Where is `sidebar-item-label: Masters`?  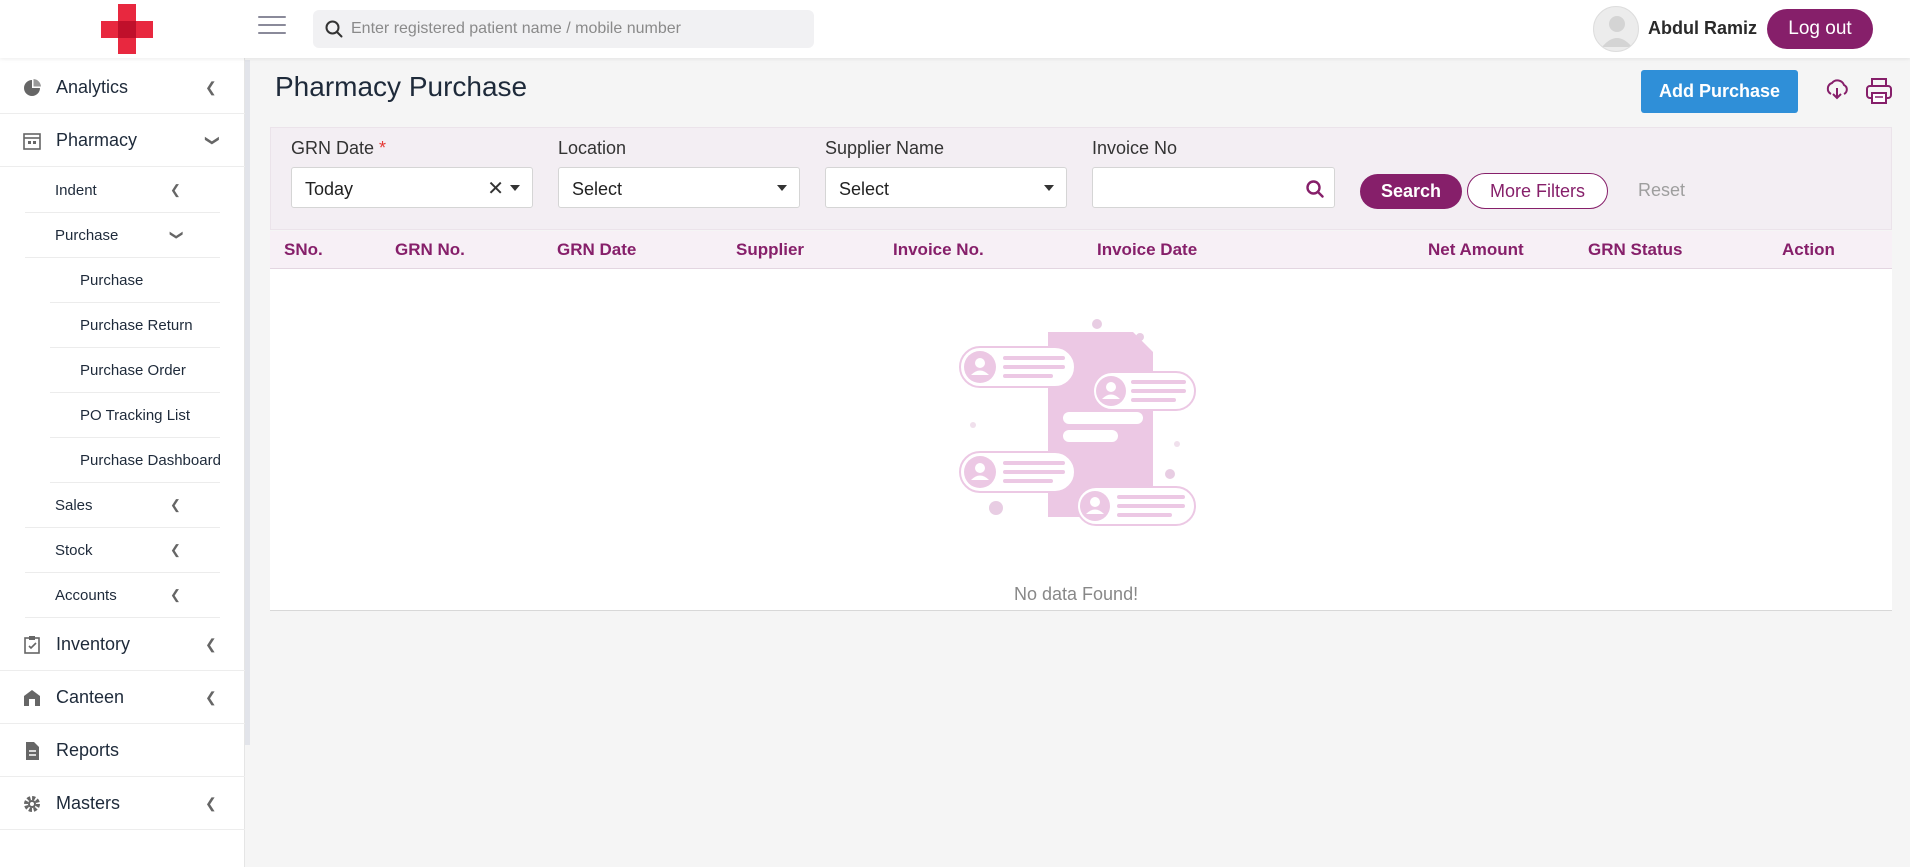
sidebar-item-label: Masters is located at coordinates (88, 803).